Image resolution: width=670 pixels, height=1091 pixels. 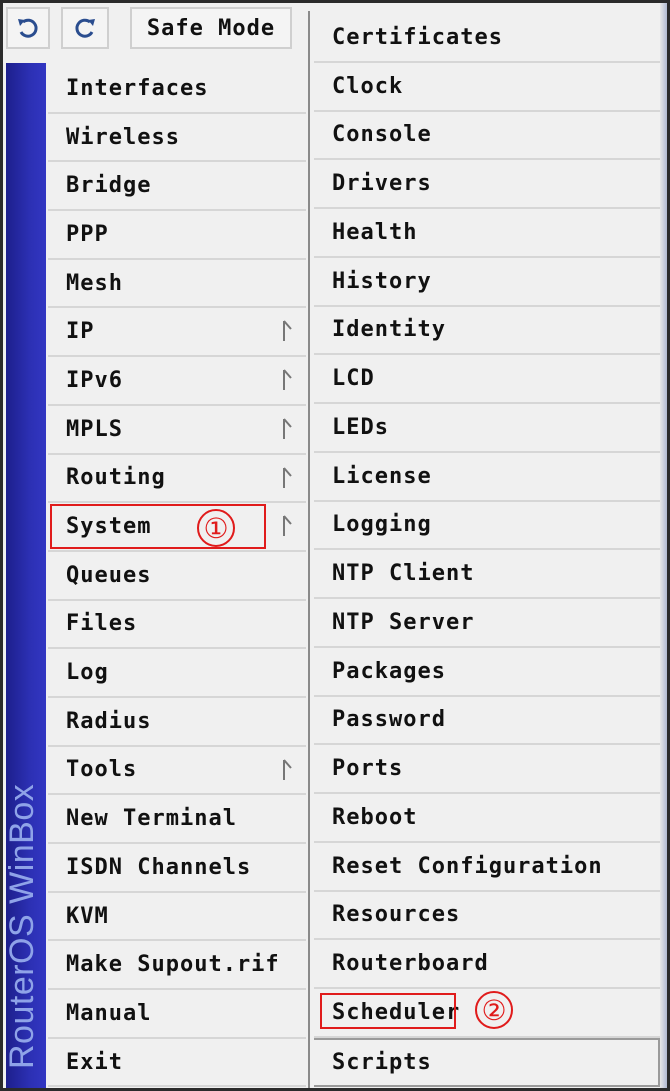 What do you see at coordinates (368, 86) in the screenshot?
I see `submenu-item-label: Clock` at bounding box center [368, 86].